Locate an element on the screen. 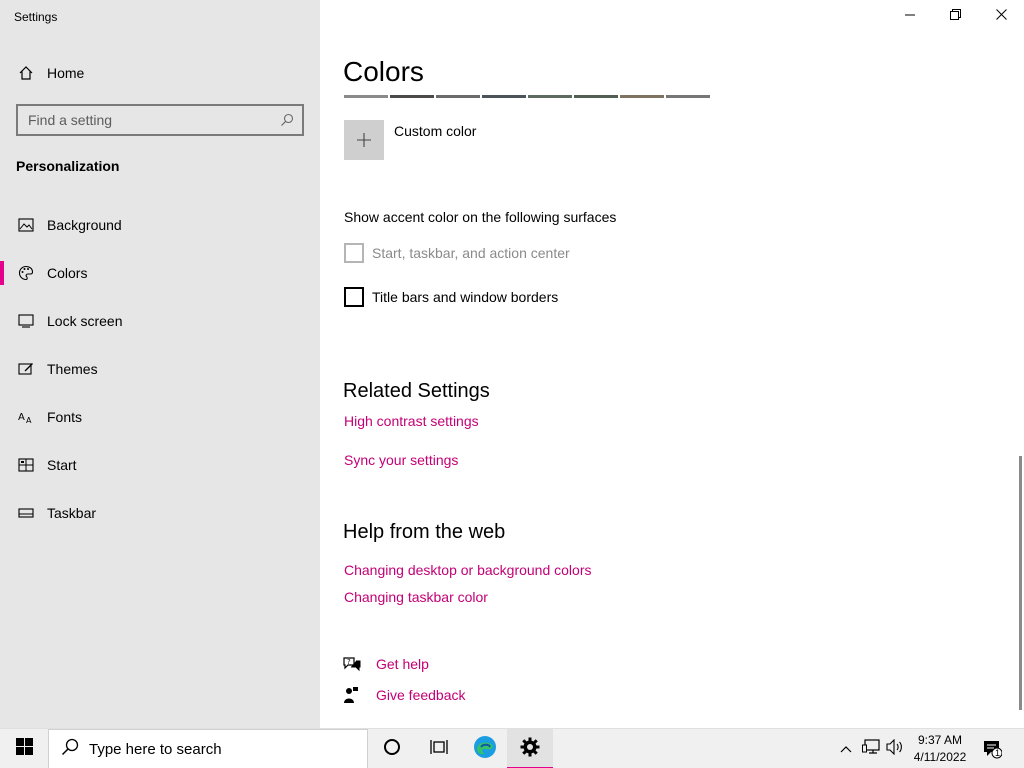 This screenshot has height=768, width=1024. restore-icon is located at coordinates (955, 16).